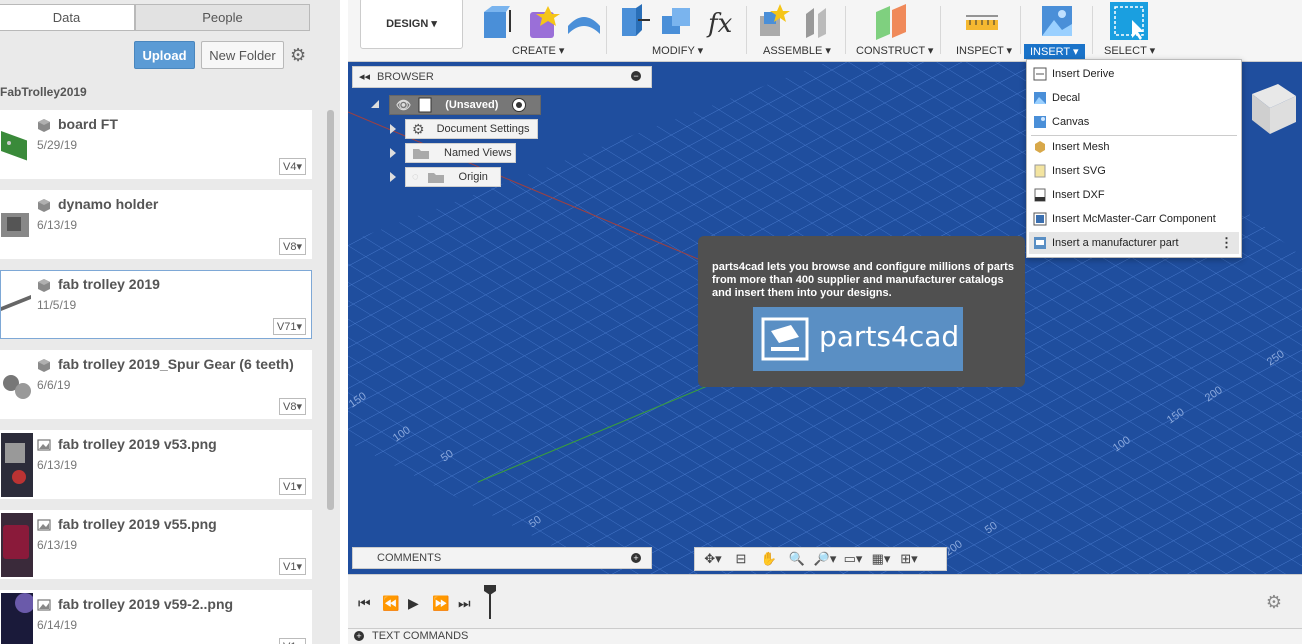  What do you see at coordinates (464, 603) in the screenshot?
I see `go-to-end-icon: ⏭` at bounding box center [464, 603].